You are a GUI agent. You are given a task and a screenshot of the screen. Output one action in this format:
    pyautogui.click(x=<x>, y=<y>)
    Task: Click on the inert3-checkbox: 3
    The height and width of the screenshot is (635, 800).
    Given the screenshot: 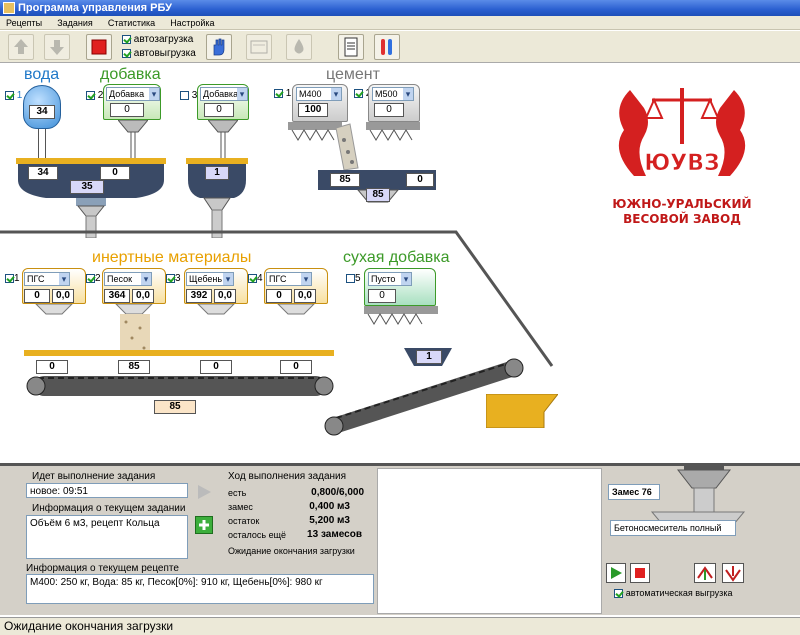 What is the action you would take?
    pyautogui.click(x=173, y=278)
    